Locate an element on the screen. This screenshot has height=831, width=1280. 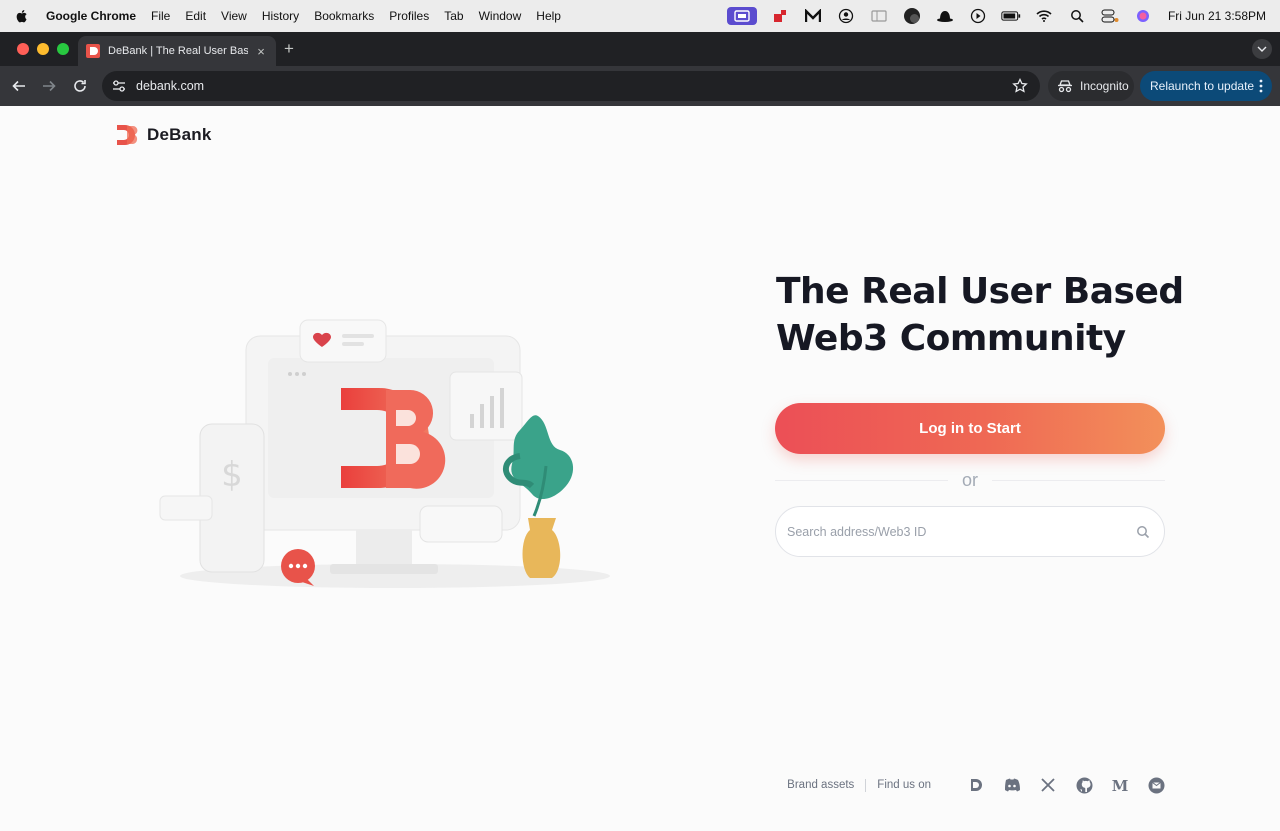
email-icon is located at coordinates (1156, 785).